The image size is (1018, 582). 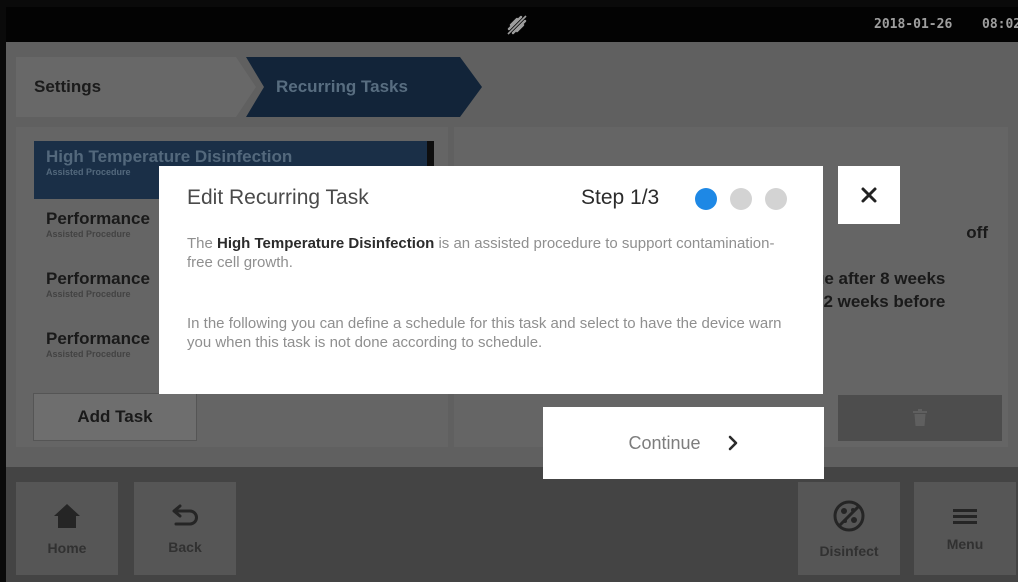 What do you see at coordinates (620, 197) in the screenshot?
I see `step-indicator-label: Step 1/3` at bounding box center [620, 197].